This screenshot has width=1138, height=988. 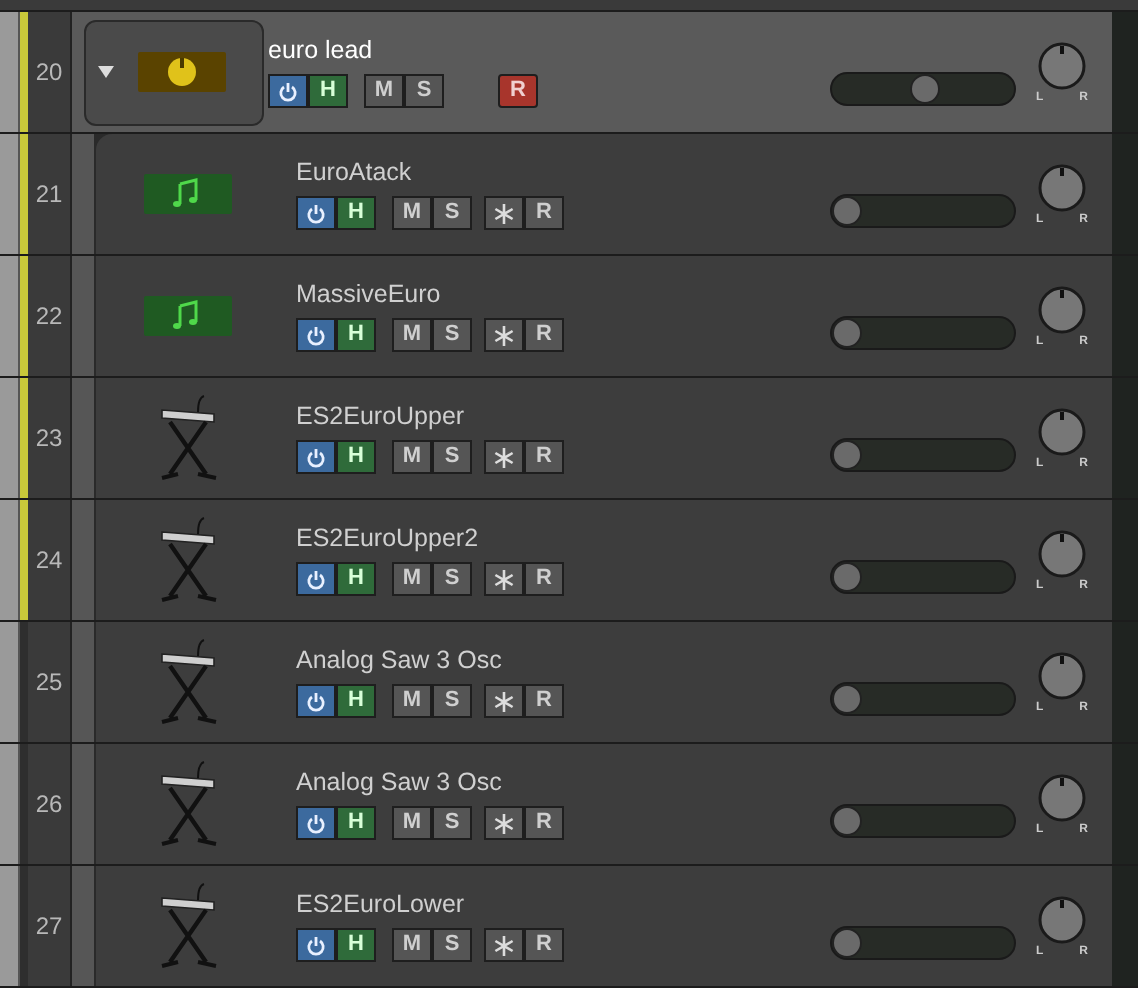 What do you see at coordinates (369, 294) in the screenshot?
I see `track-name: MassiveEuro` at bounding box center [369, 294].